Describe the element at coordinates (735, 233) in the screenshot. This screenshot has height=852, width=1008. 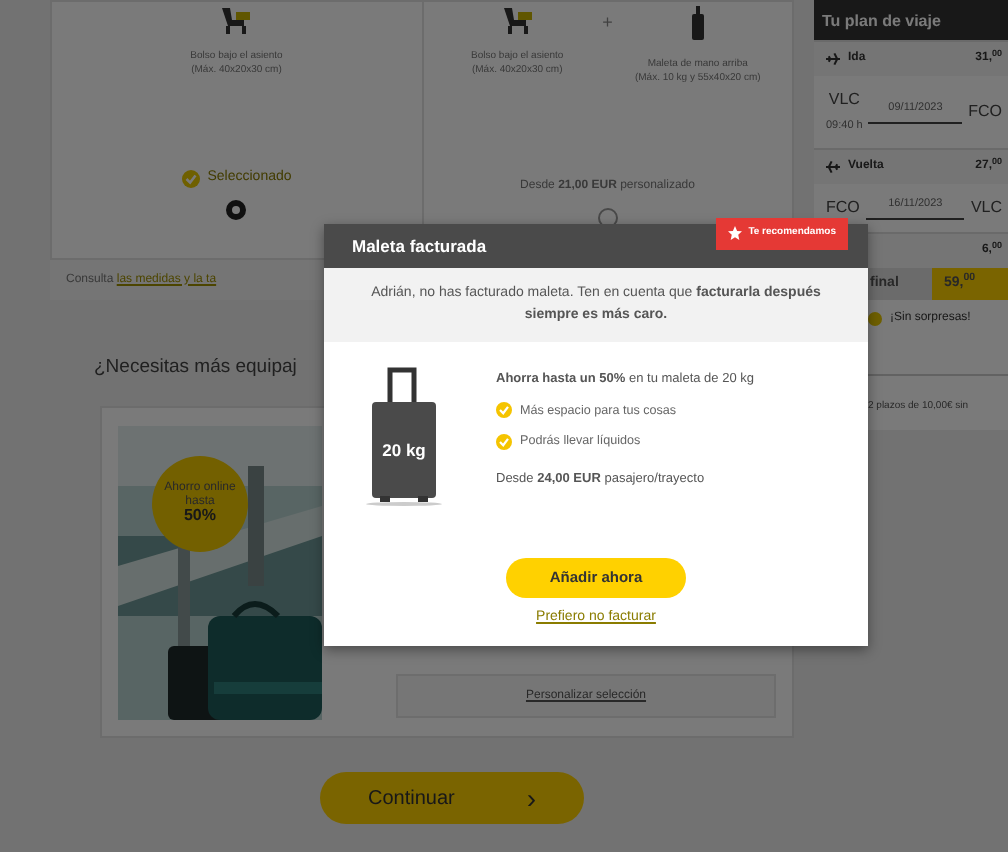
I see `star-icon` at that location.